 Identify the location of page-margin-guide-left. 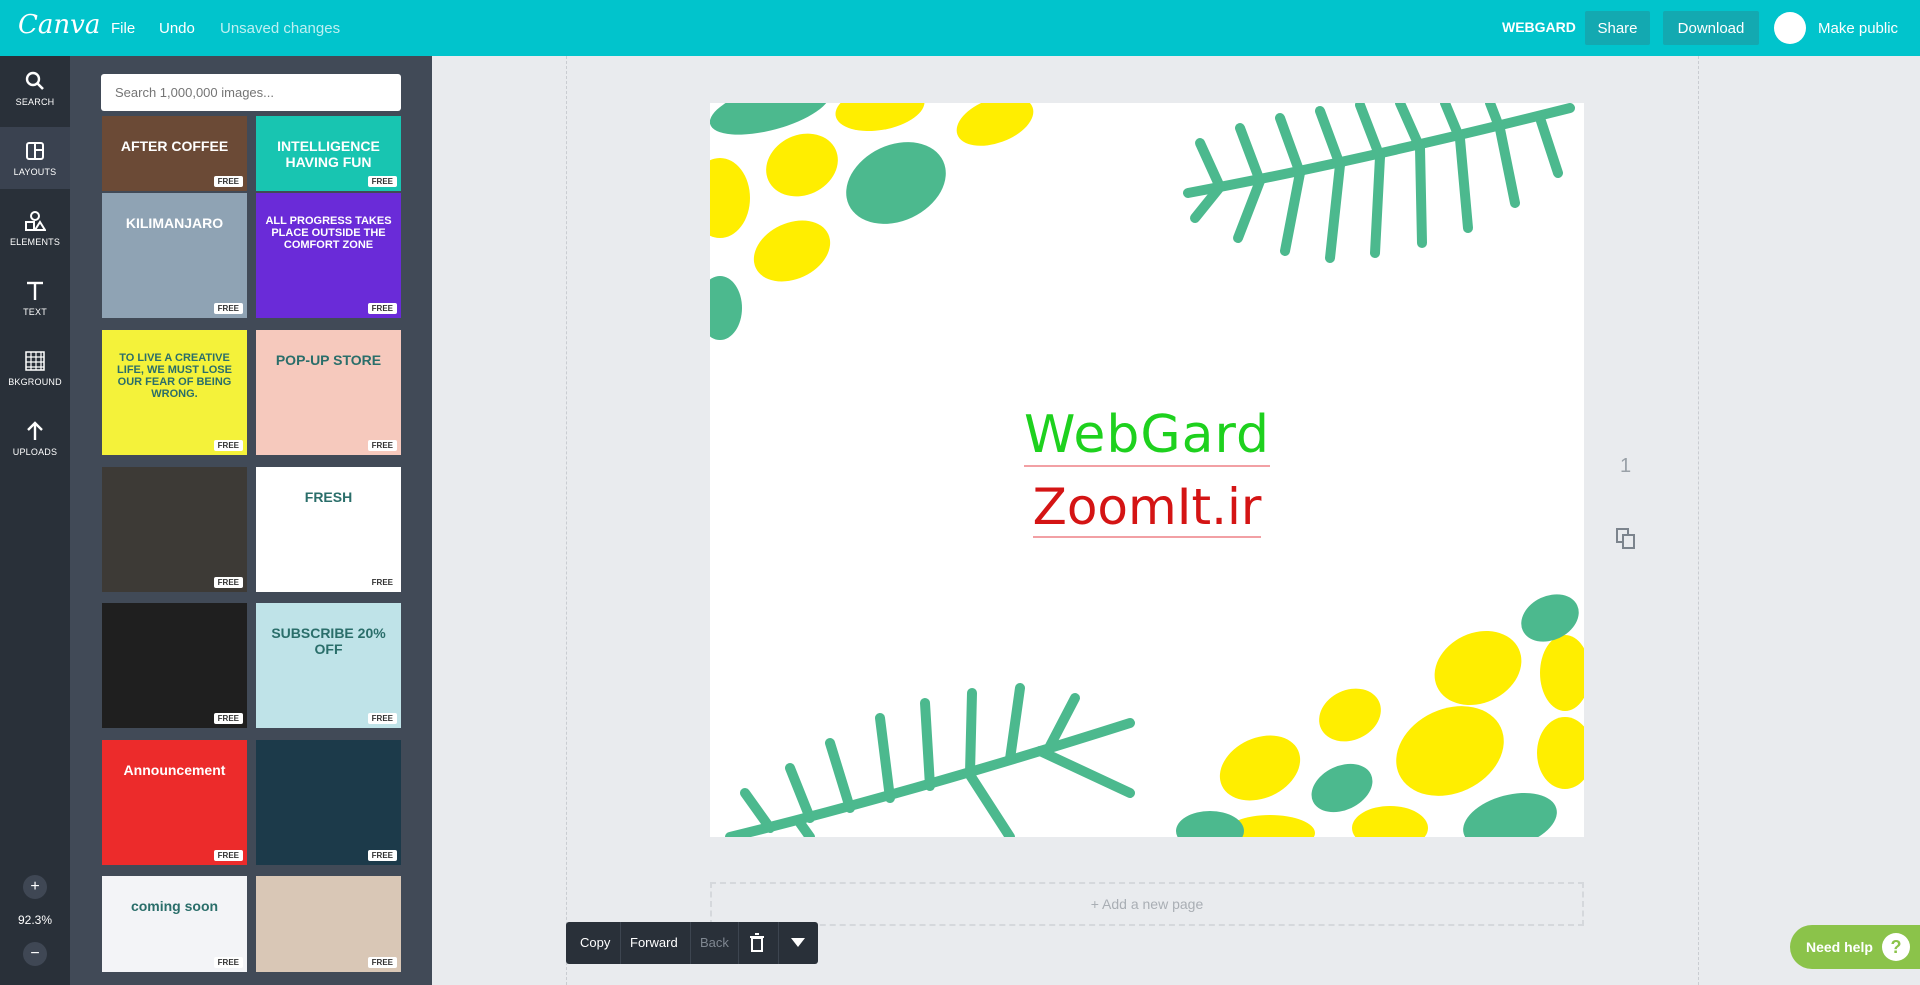
(566, 520).